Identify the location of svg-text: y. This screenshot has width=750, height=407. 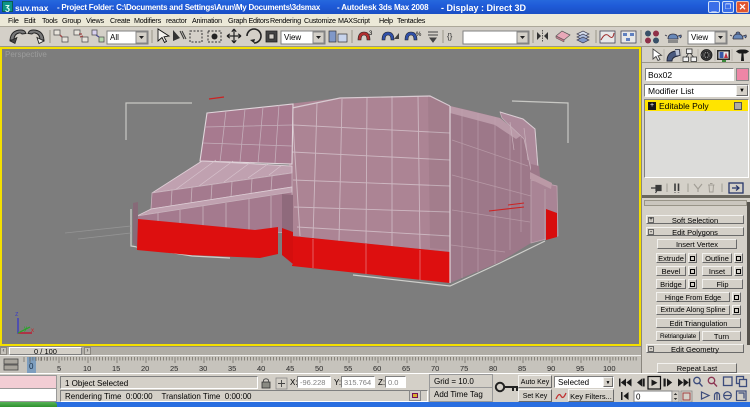
(25, 329).